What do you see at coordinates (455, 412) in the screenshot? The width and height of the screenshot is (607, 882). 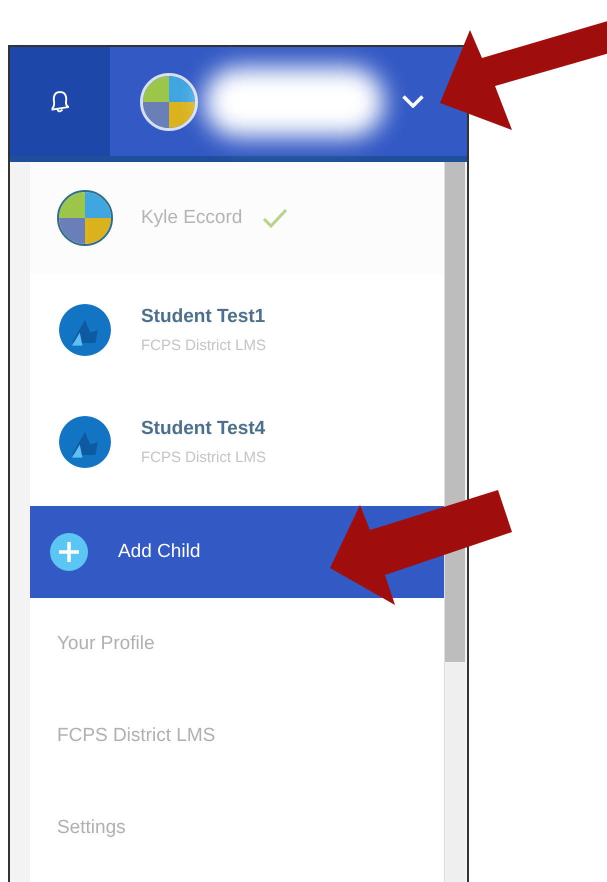 I see `scrollbar-thumb` at bounding box center [455, 412].